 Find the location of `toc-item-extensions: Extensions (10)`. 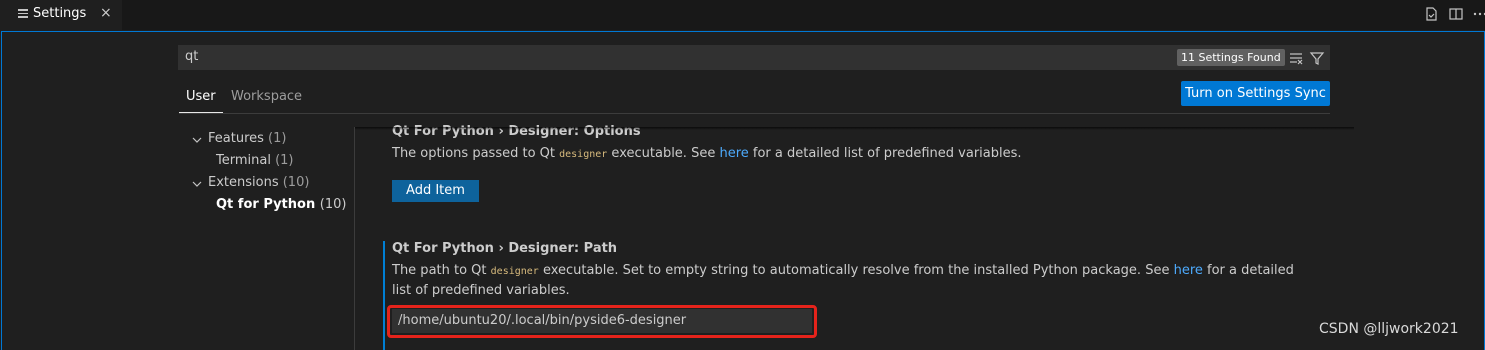

toc-item-extensions: Extensions (10) is located at coordinates (258, 182).